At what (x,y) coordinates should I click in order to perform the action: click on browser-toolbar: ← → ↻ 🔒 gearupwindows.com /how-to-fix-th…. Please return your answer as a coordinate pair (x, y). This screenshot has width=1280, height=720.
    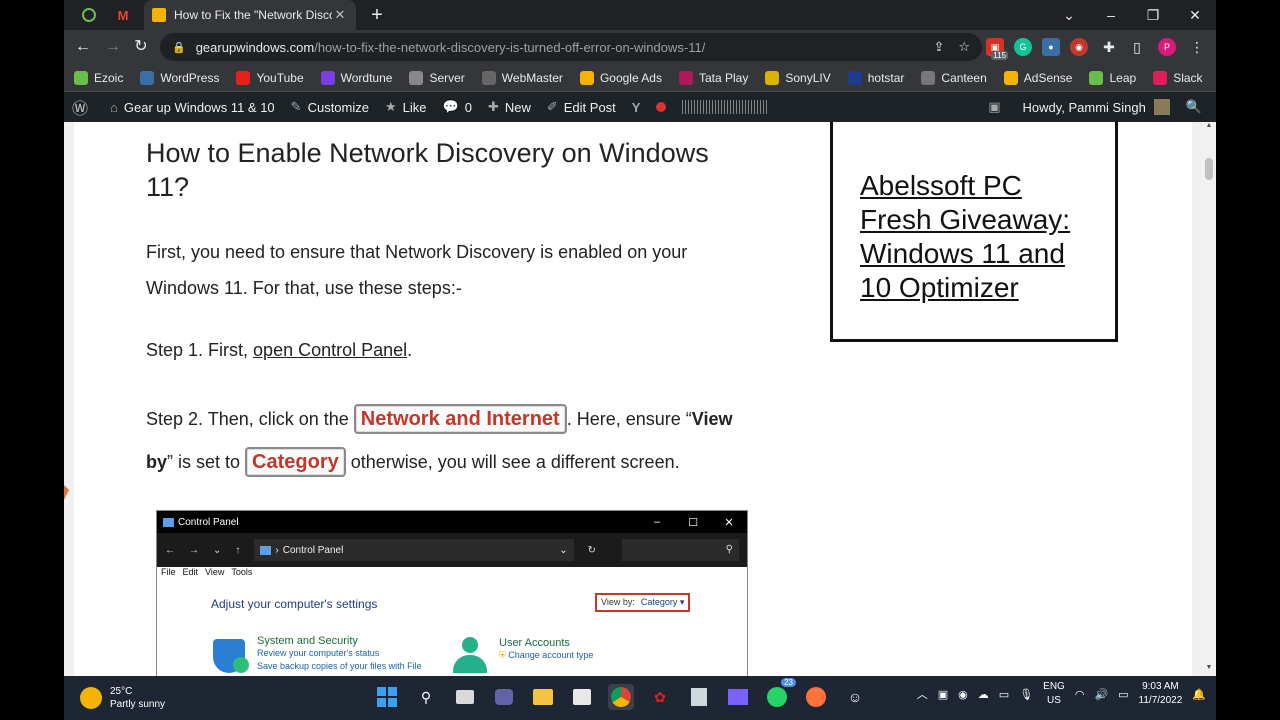
    Looking at the image, I should click on (640, 47).